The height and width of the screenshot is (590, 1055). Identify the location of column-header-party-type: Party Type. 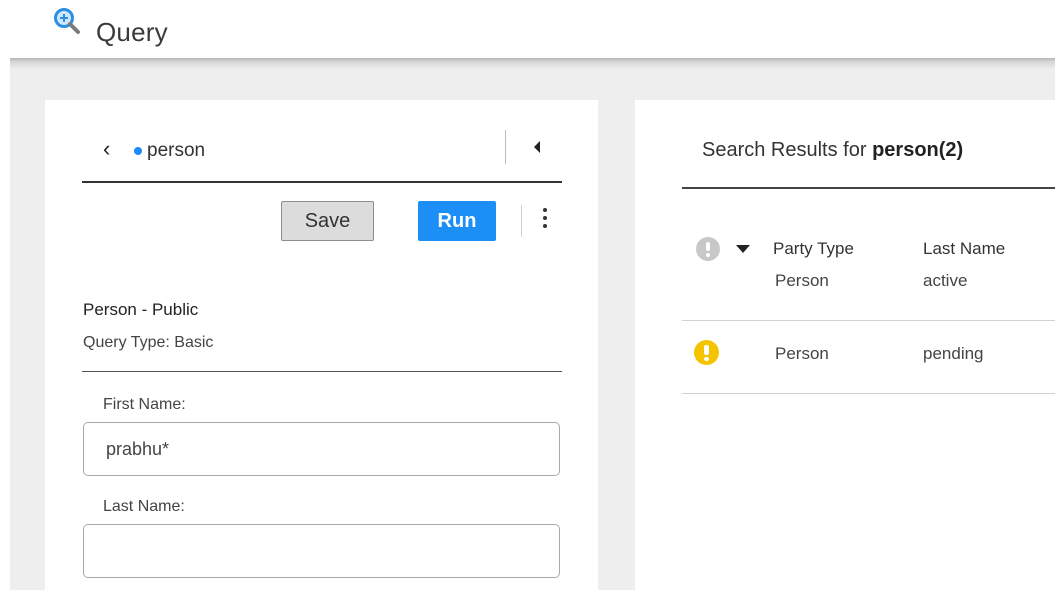
(813, 249).